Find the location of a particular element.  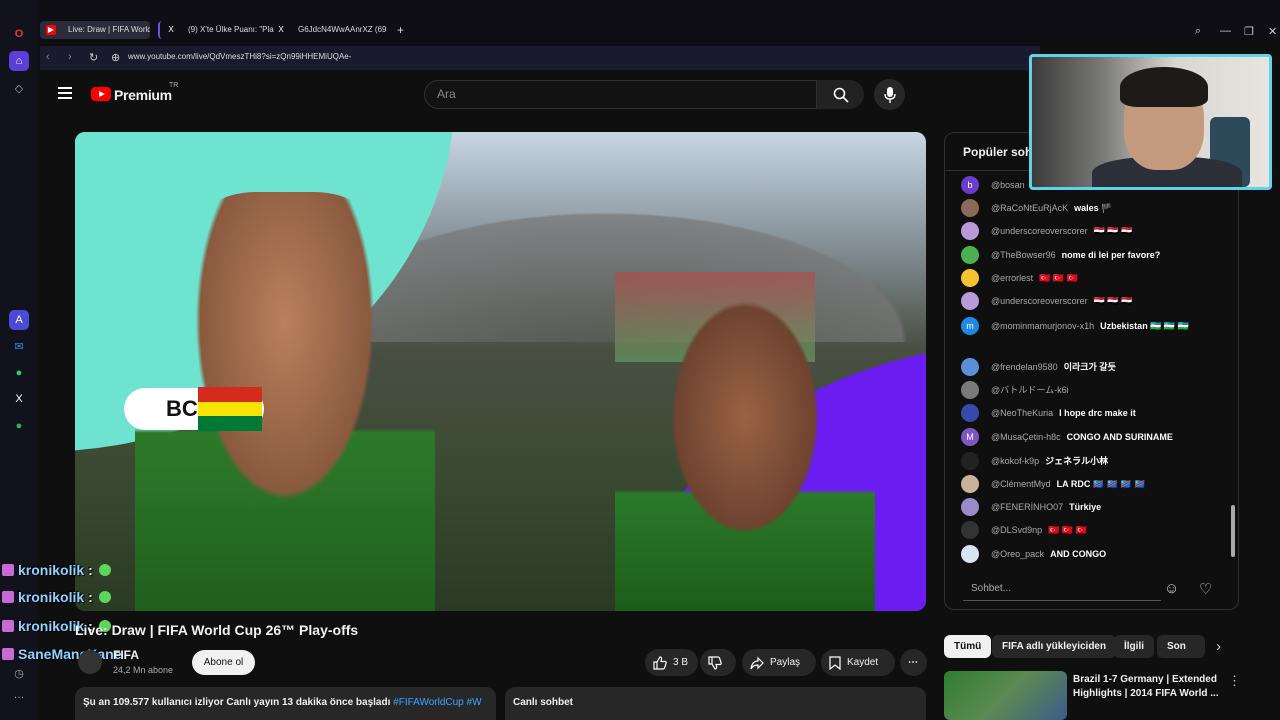

home-icon: ⌂ is located at coordinates (19, 61).